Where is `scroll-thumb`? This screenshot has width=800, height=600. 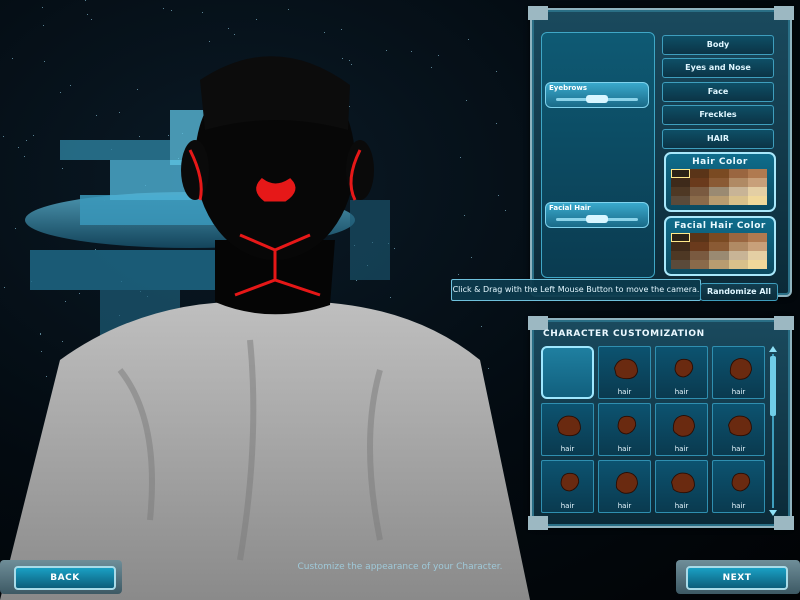 scroll-thumb is located at coordinates (773, 386).